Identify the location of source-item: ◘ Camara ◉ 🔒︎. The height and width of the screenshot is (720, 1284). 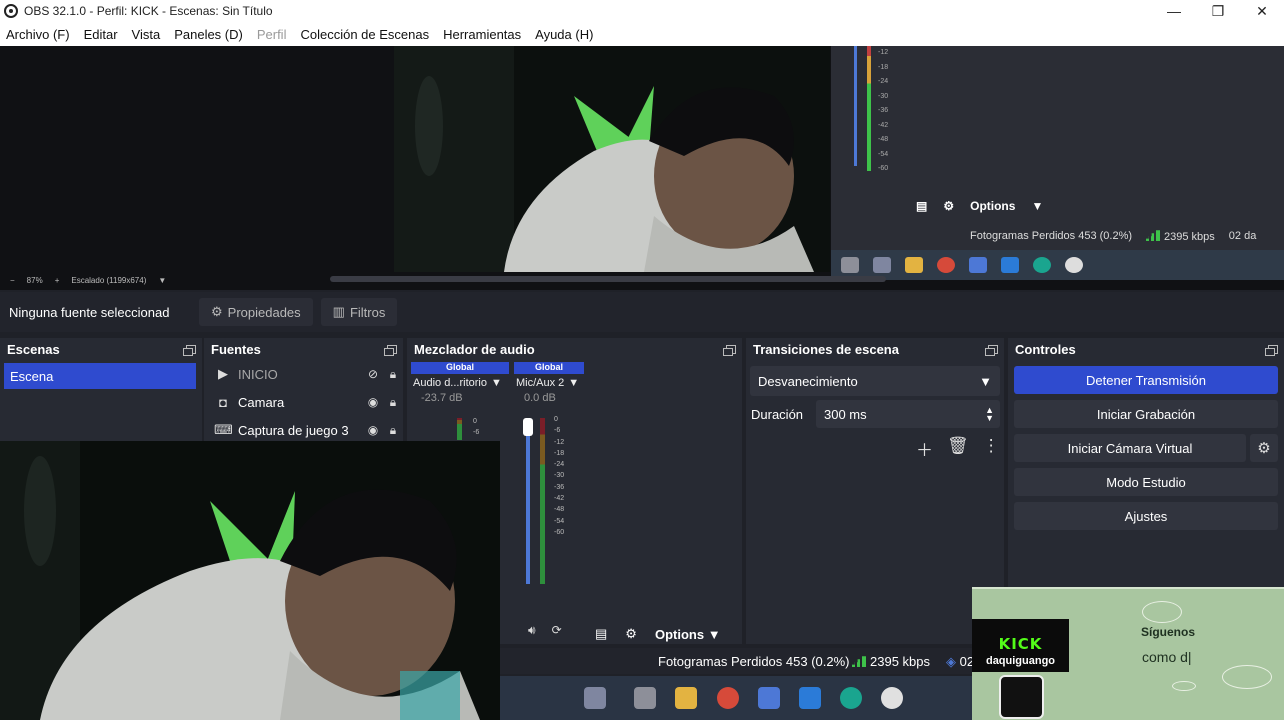
(303, 402).